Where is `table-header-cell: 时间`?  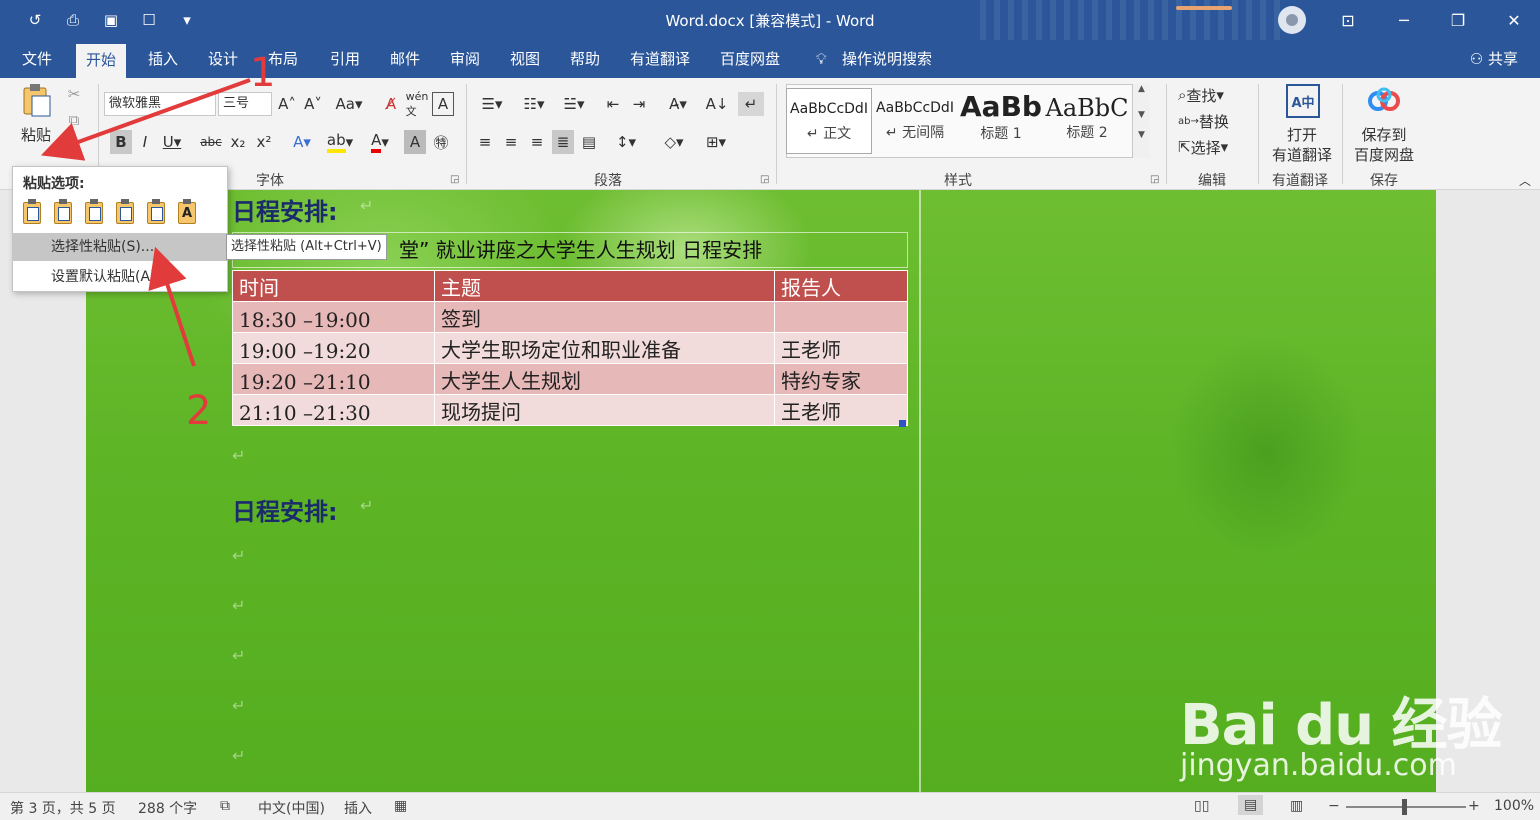 table-header-cell: 时间 is located at coordinates (333, 286).